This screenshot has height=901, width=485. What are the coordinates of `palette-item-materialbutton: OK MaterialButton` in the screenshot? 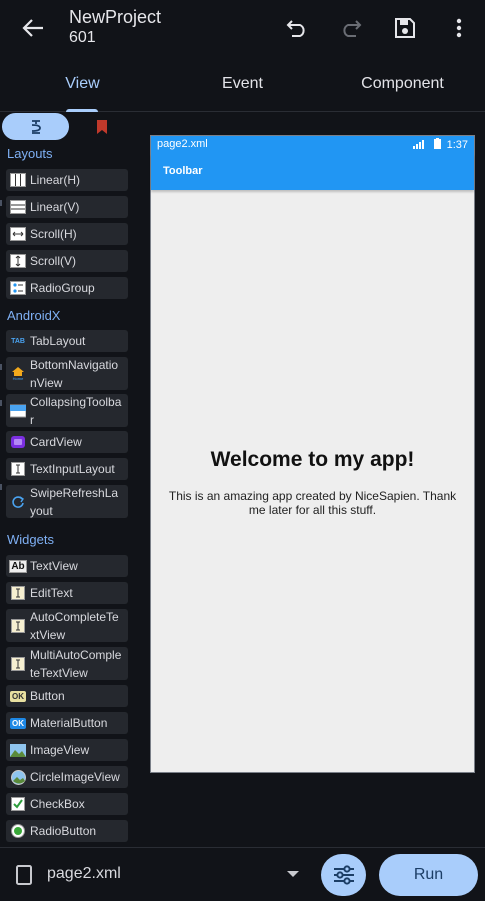 It's located at (67, 723).